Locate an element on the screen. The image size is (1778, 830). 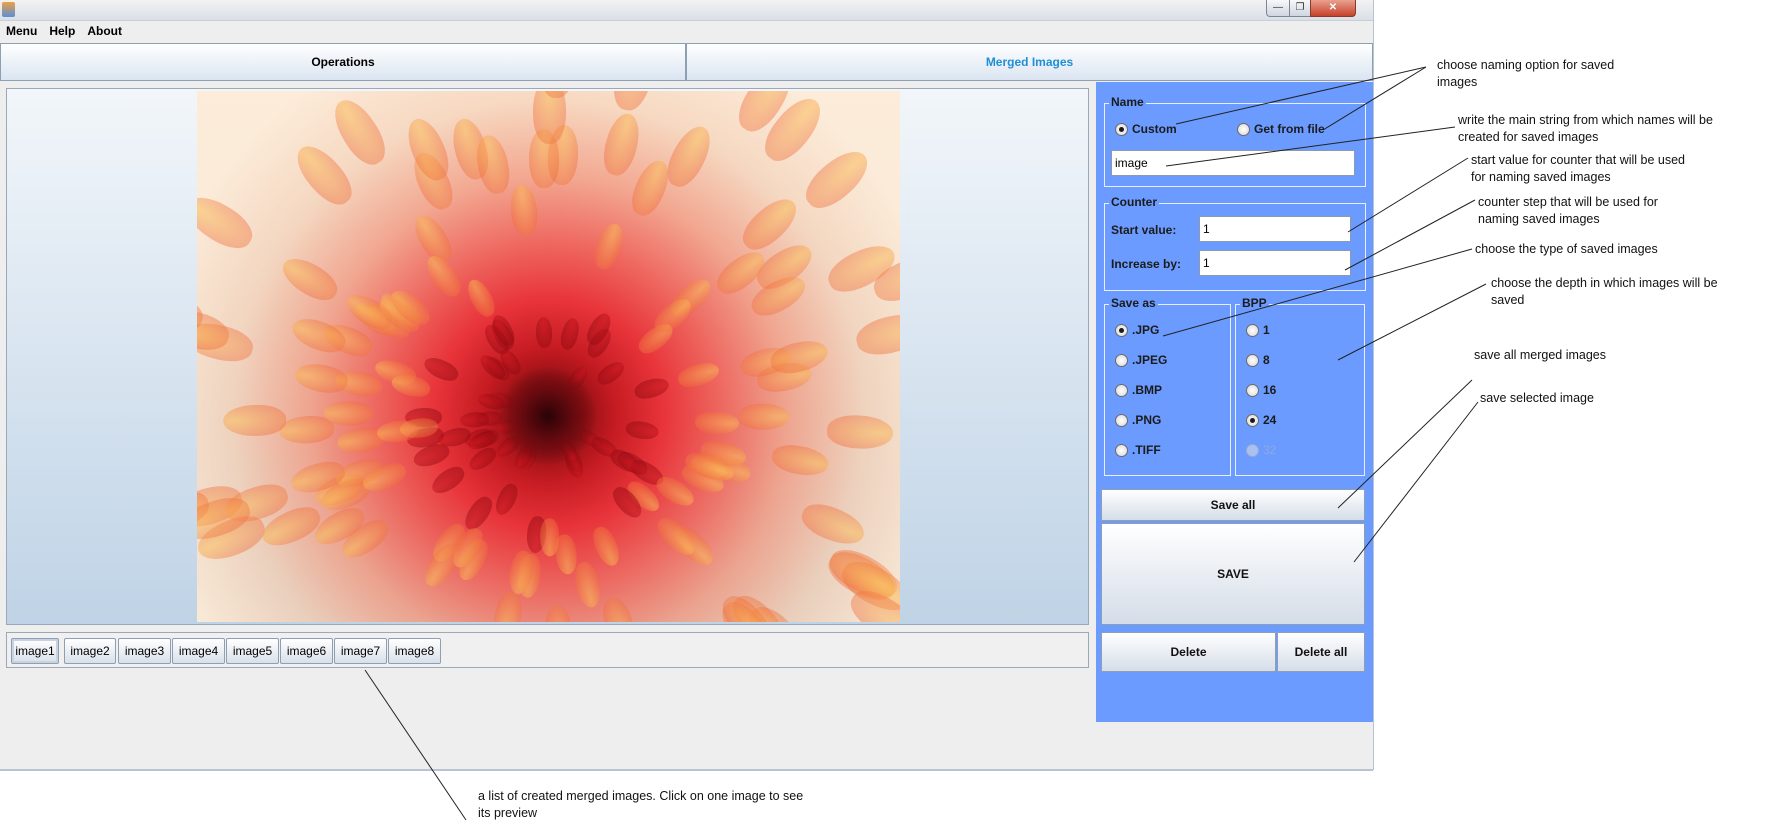
annotation-save-all: save all merged images is located at coordinates (1540, 355).